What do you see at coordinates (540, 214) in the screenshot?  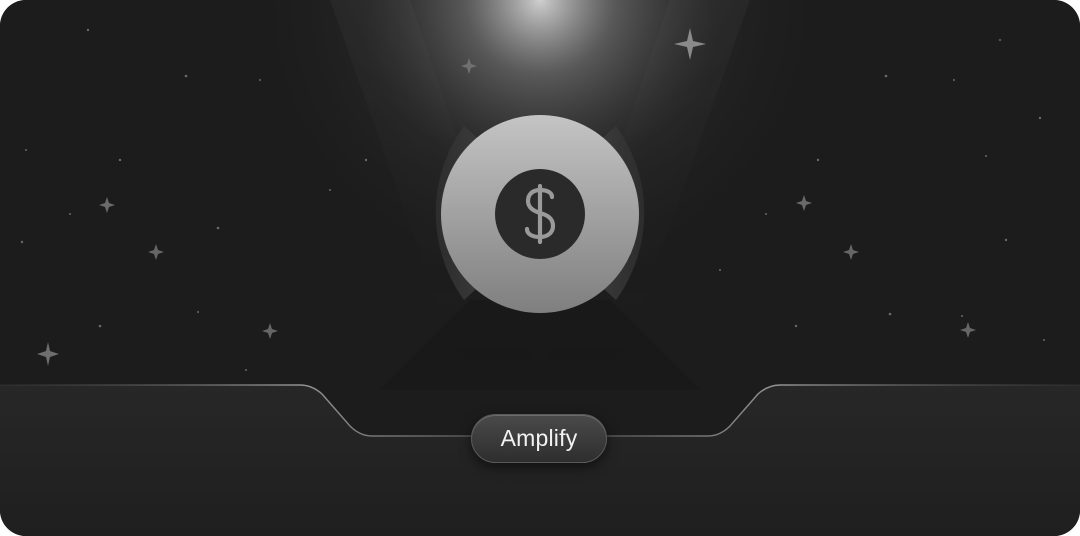 I see `coin-emblem` at bounding box center [540, 214].